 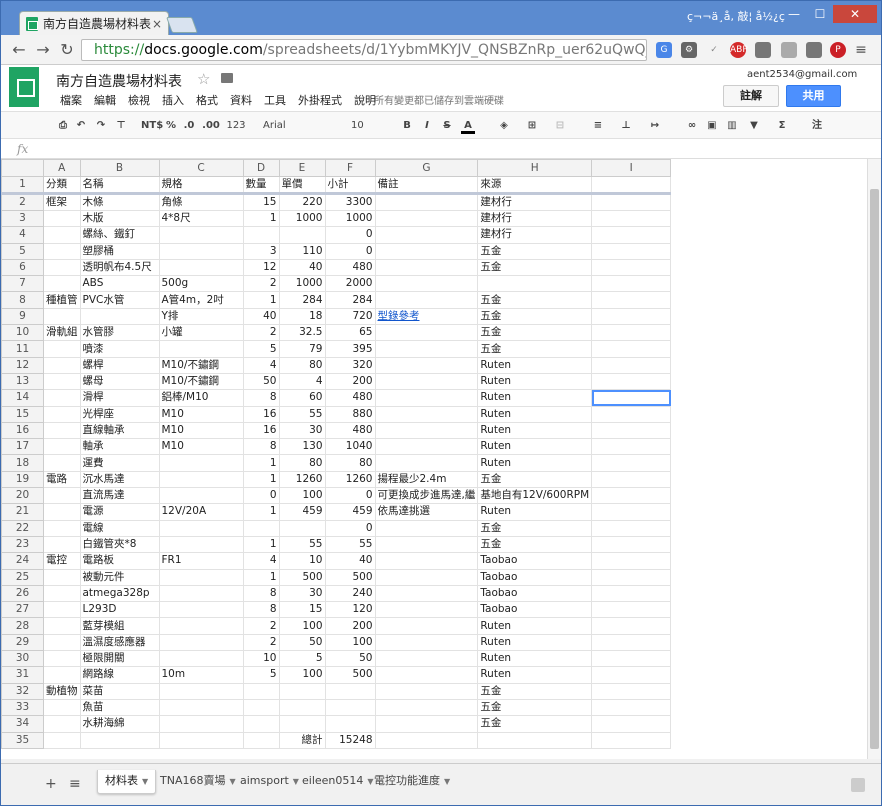 I want to click on strikethrough-button: S, so click(x=447, y=126).